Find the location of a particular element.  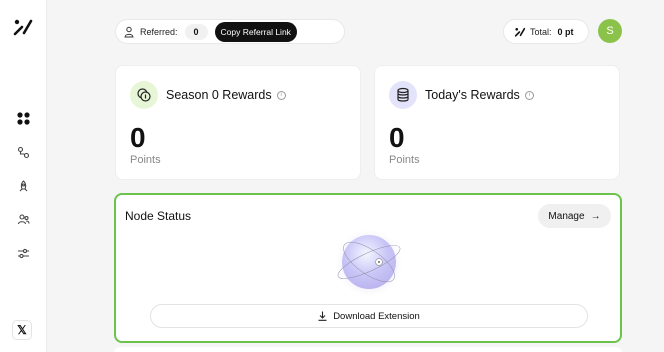

database-icon is located at coordinates (403, 95).